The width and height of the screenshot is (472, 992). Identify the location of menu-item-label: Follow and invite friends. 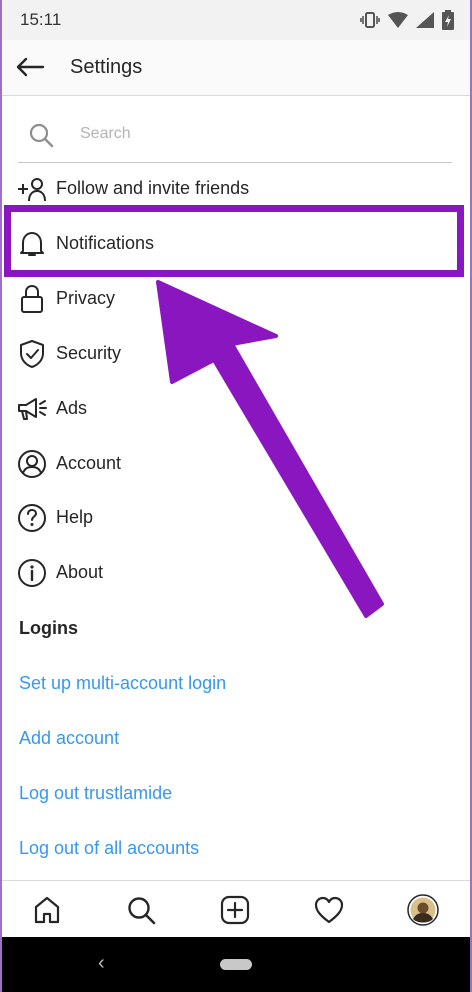
(153, 188).